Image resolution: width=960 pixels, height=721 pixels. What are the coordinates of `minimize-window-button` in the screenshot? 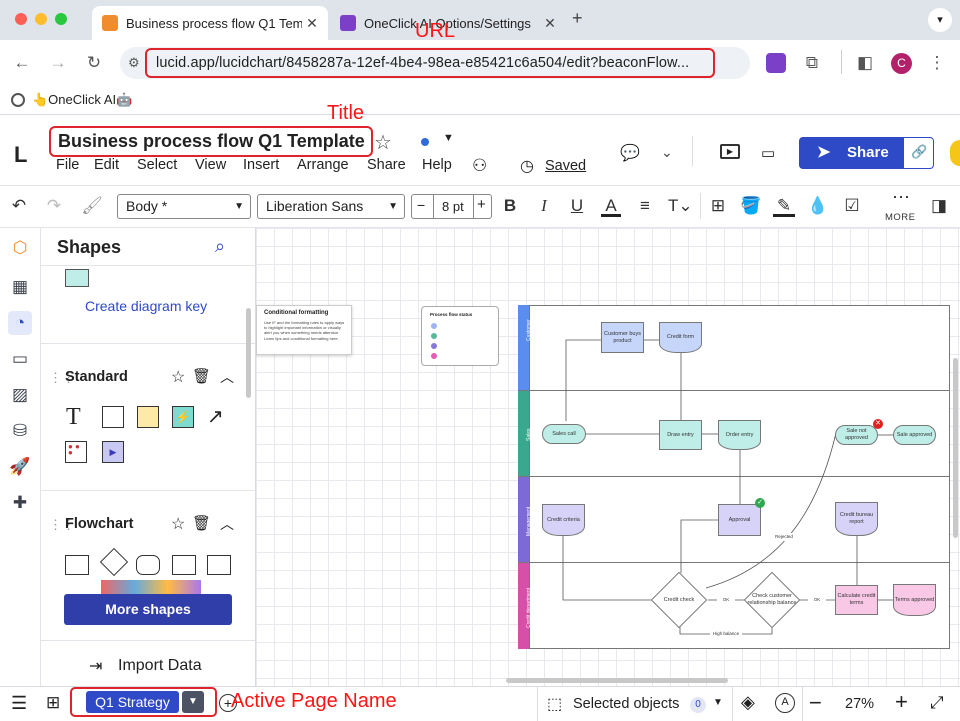 It's located at (41, 19).